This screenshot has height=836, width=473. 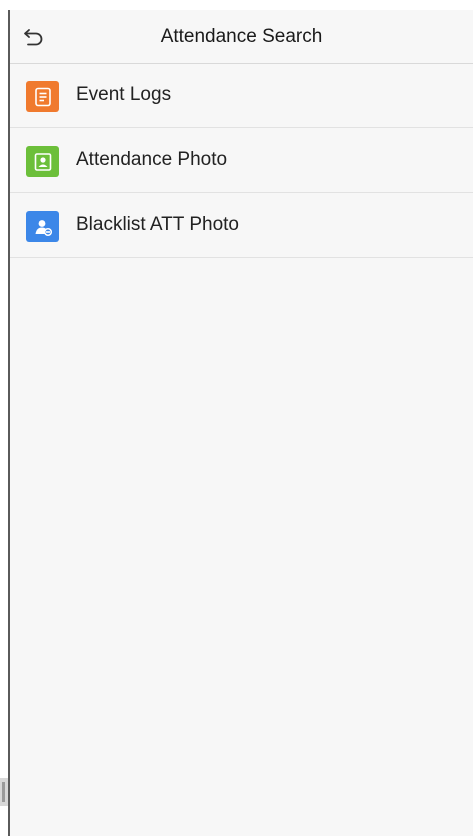 I want to click on menu-item-event-logs: Event Logs, so click(x=241, y=95).